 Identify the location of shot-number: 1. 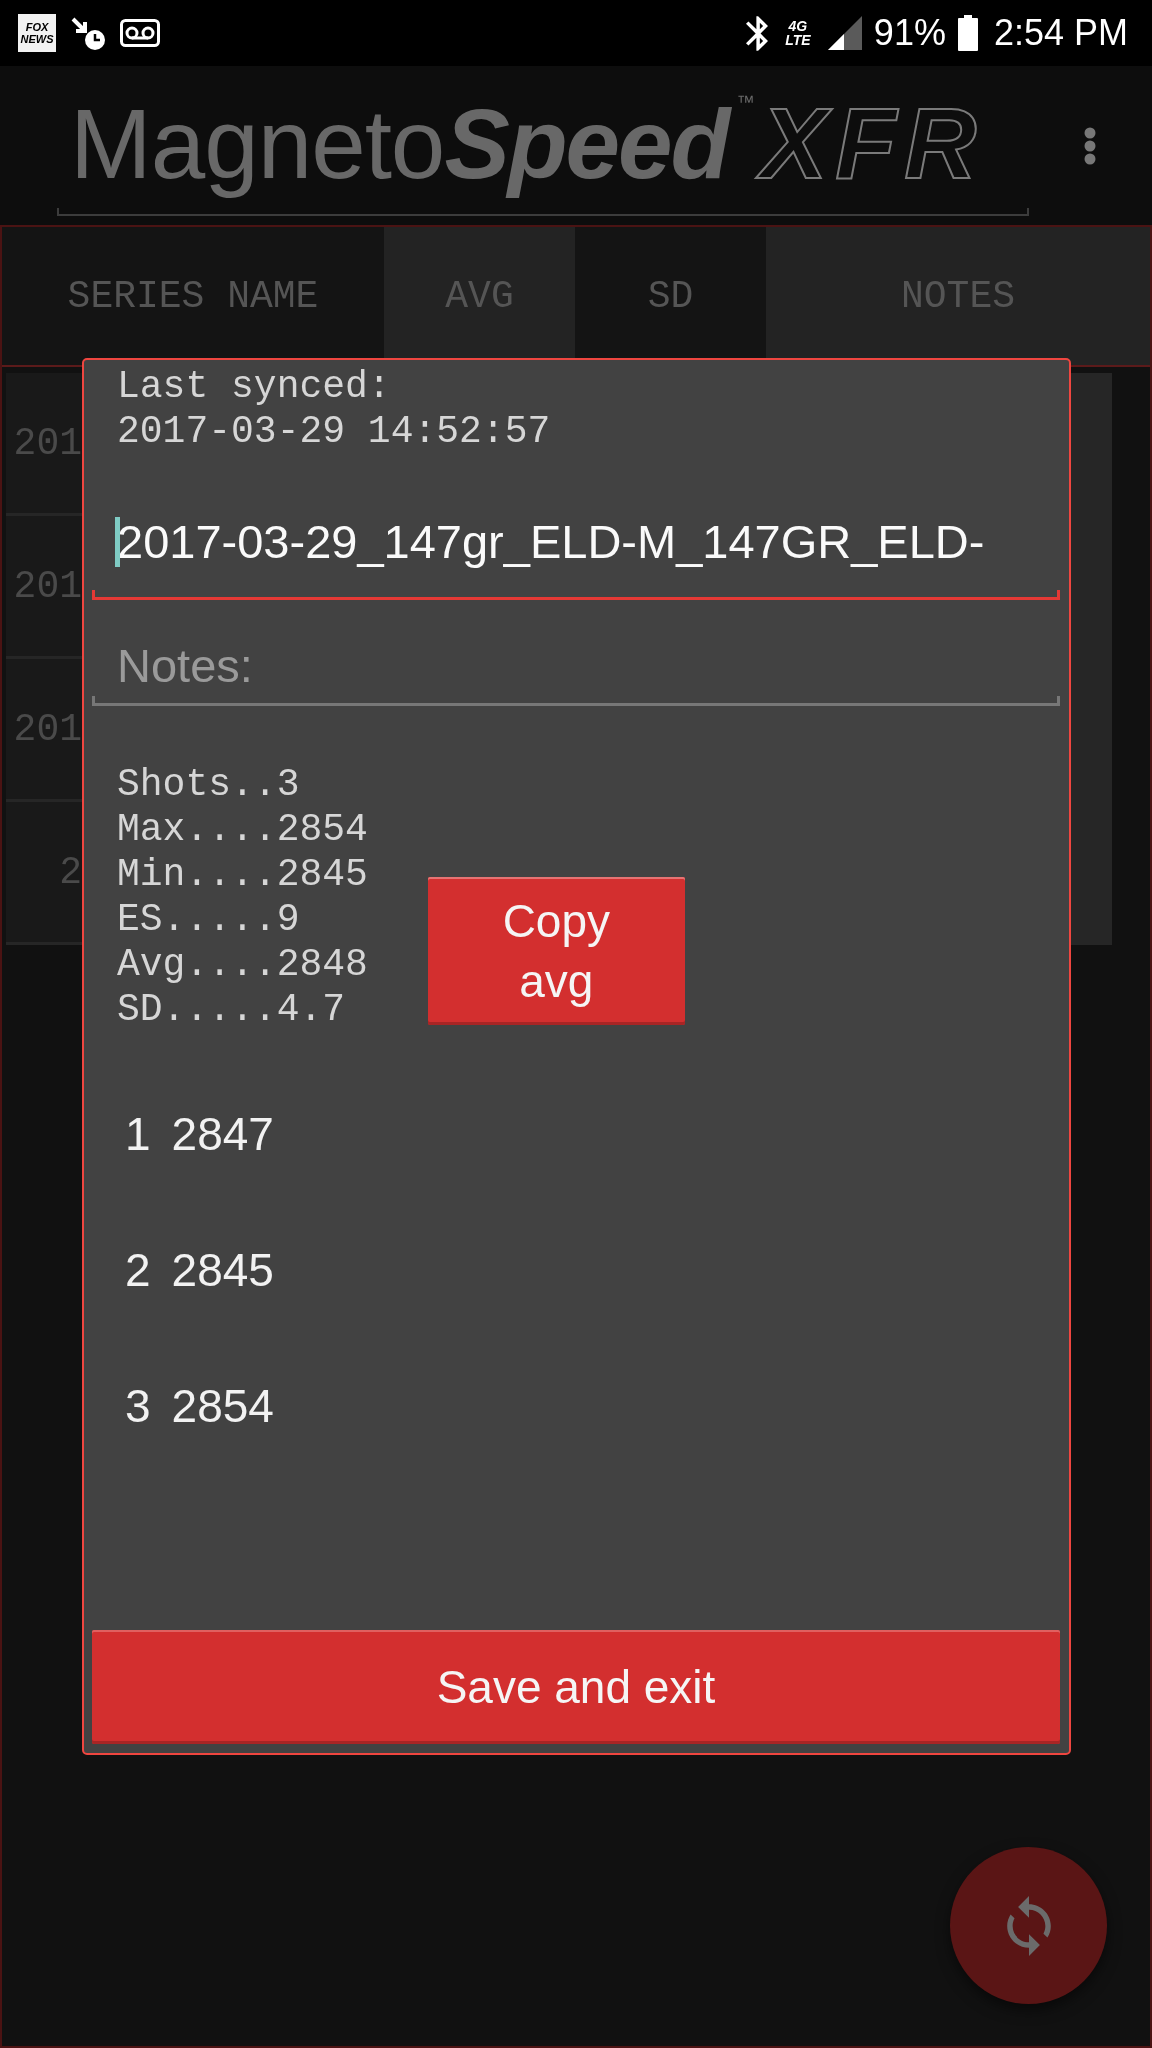
(138, 1134).